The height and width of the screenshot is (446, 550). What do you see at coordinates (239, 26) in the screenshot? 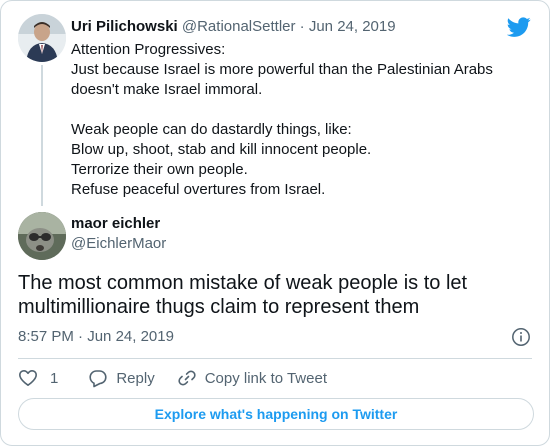
I see `parent-author-handle: @RationalSettler` at bounding box center [239, 26].